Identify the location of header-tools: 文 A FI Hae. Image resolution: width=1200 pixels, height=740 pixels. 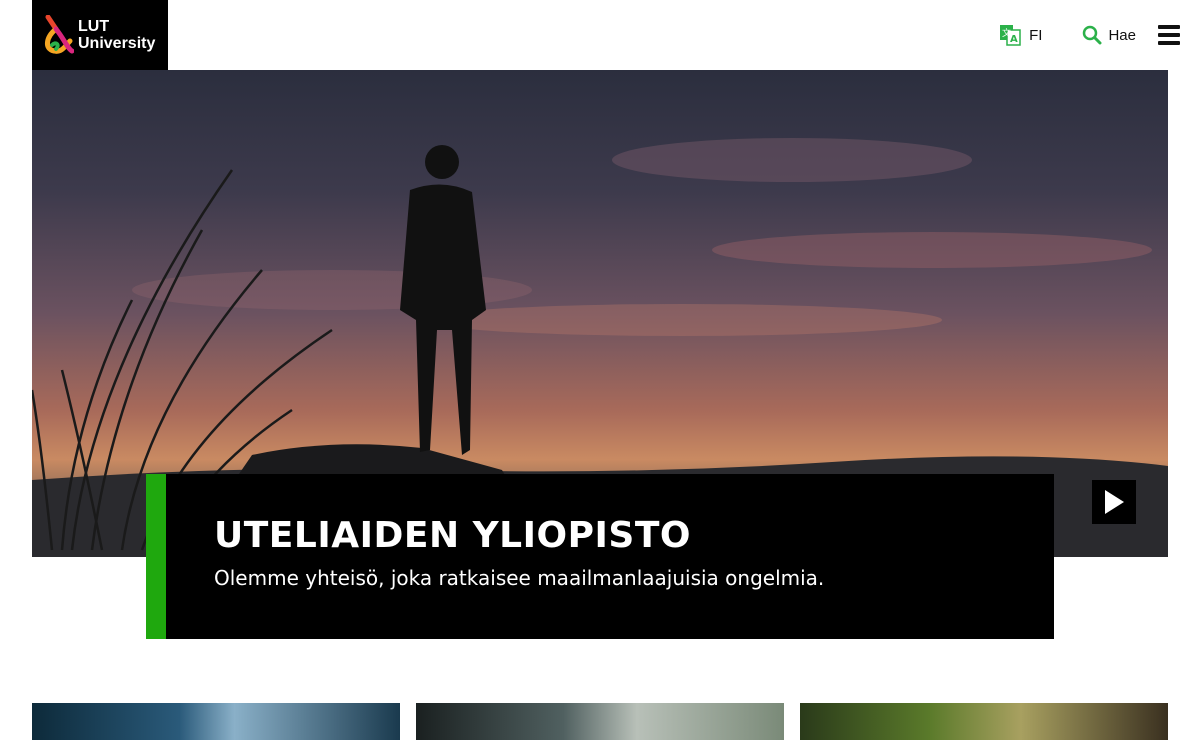
(1089, 35).